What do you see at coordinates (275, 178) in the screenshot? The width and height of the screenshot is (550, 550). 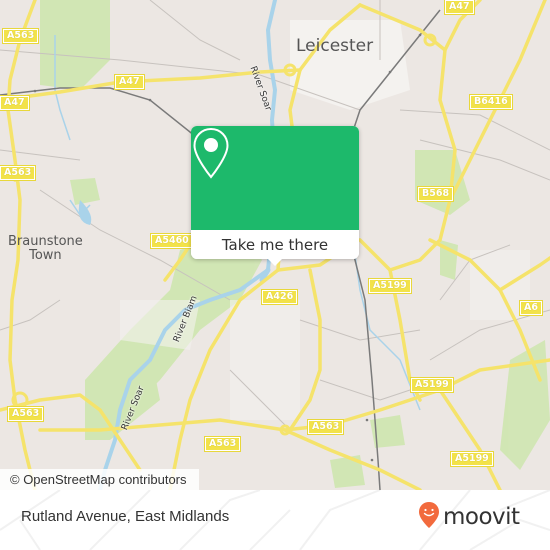 I see `popup-header` at bounding box center [275, 178].